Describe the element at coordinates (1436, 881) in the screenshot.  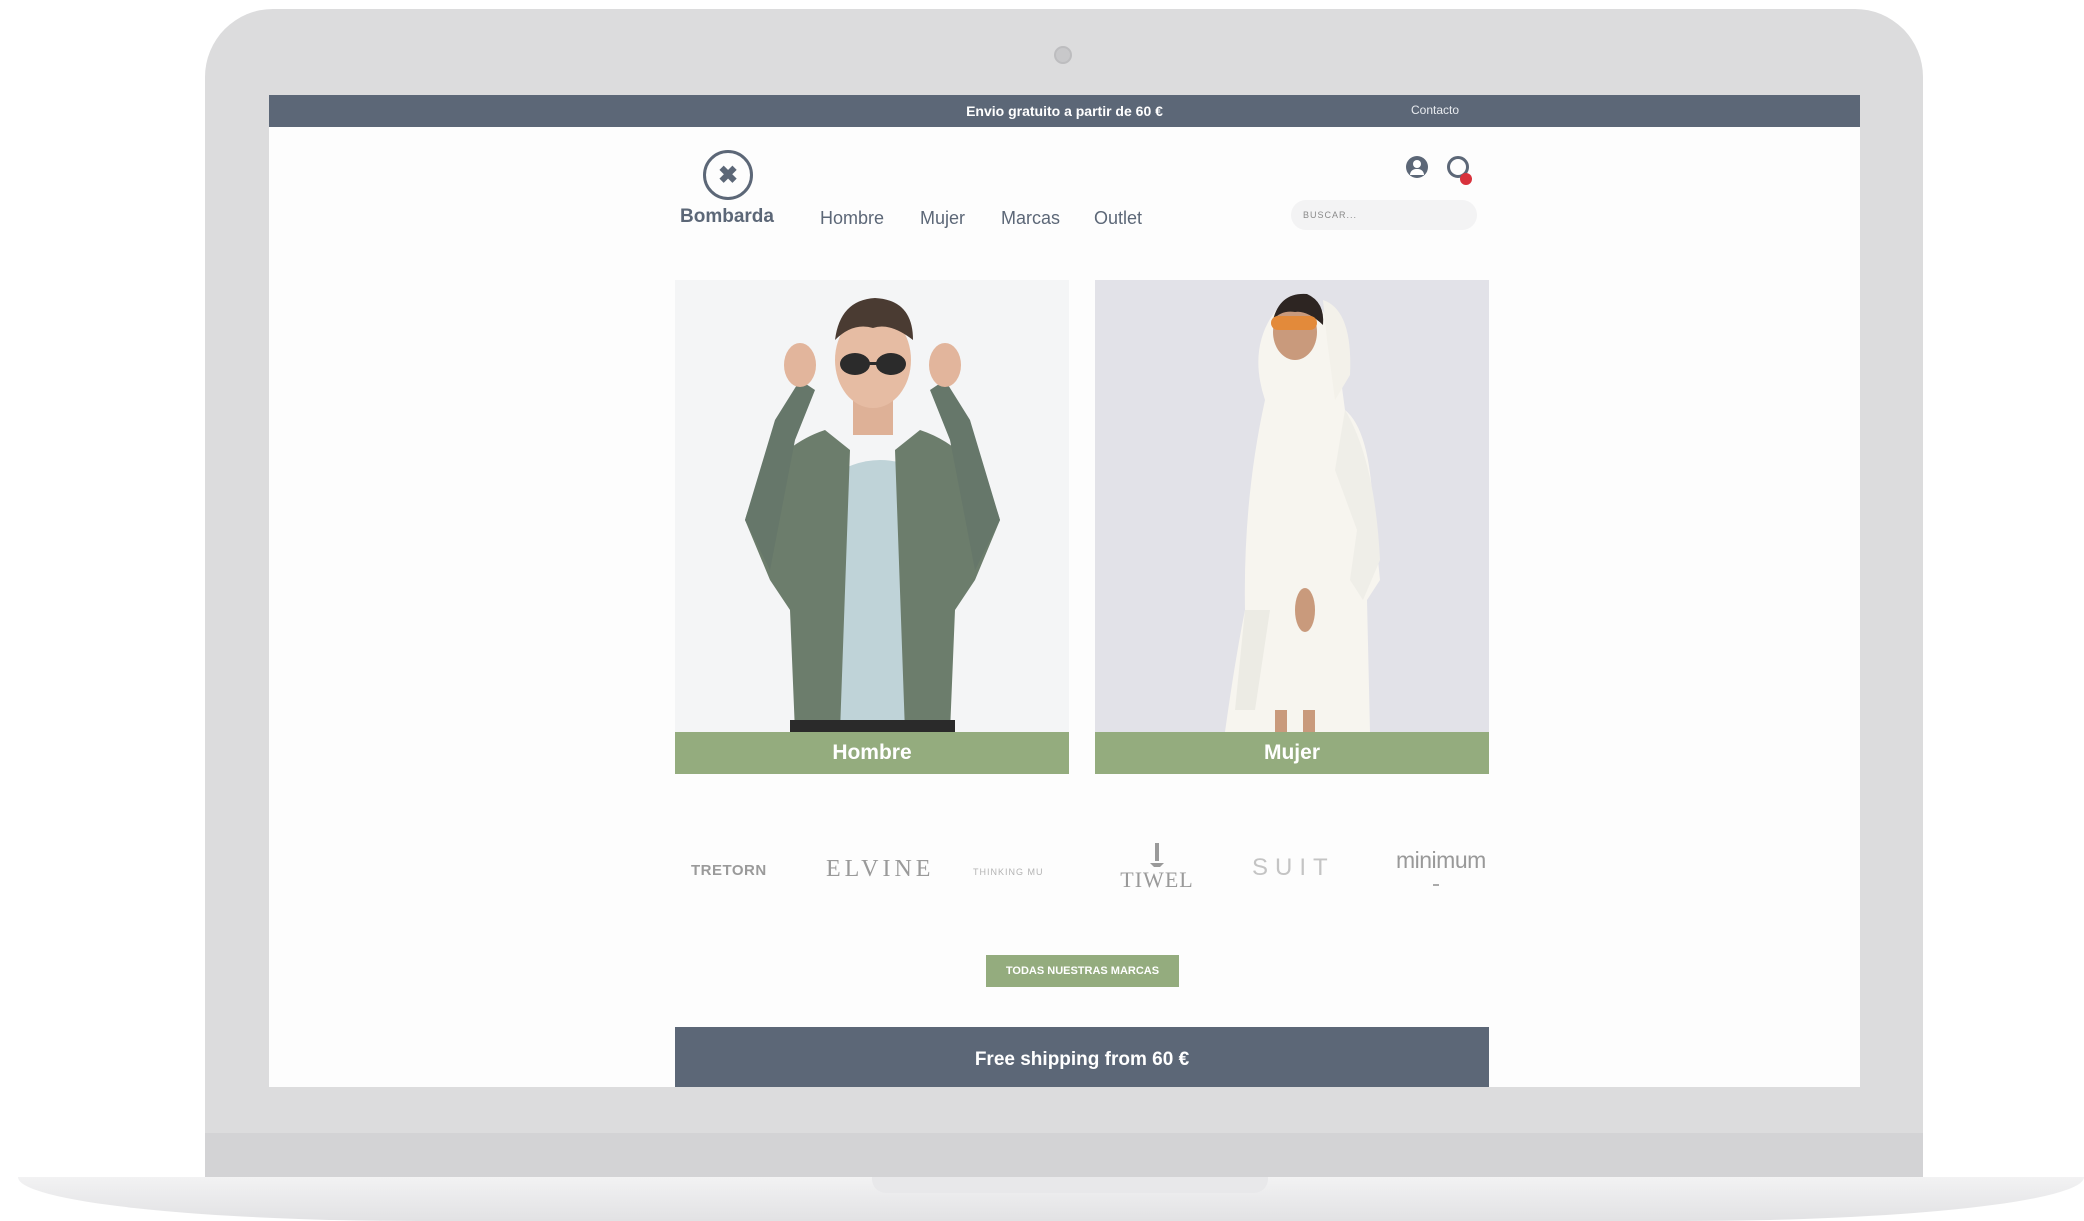
I see `minimum-sub-mark-icon` at that location.